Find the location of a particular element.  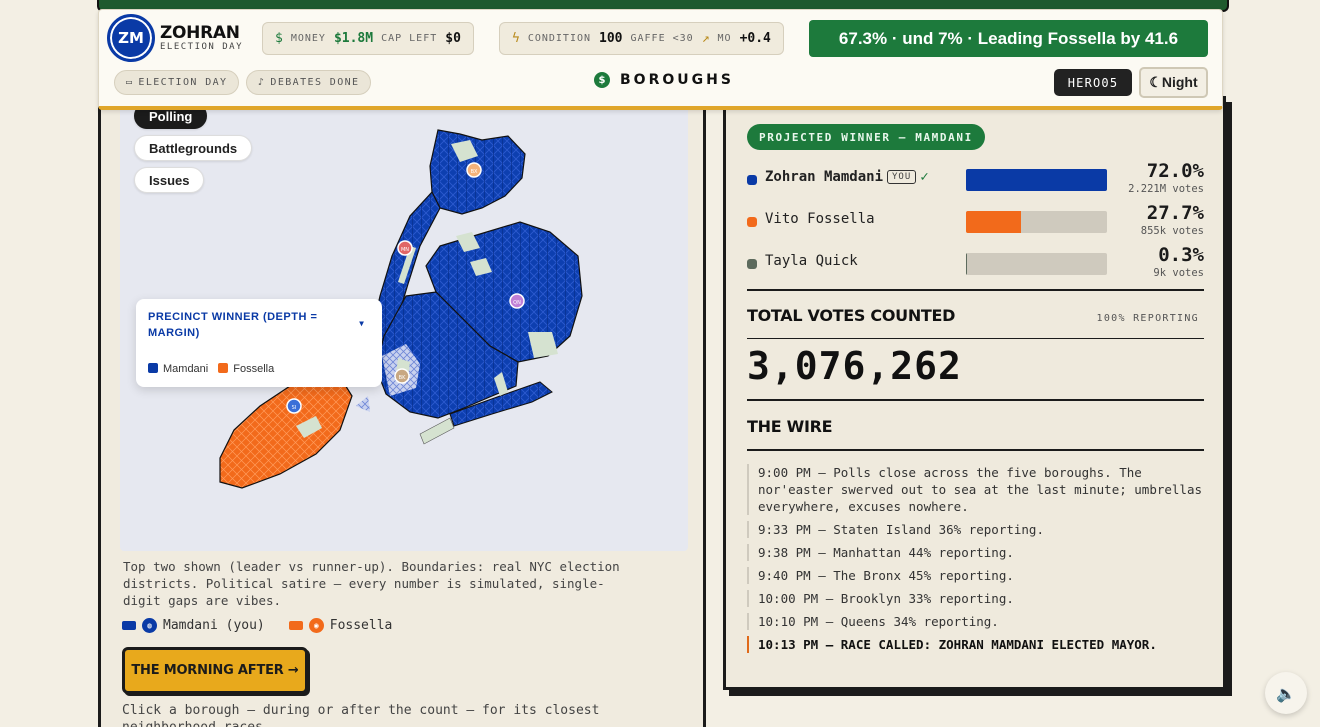

chip-election-day: ▭ ELECTION DAY is located at coordinates (177, 82).